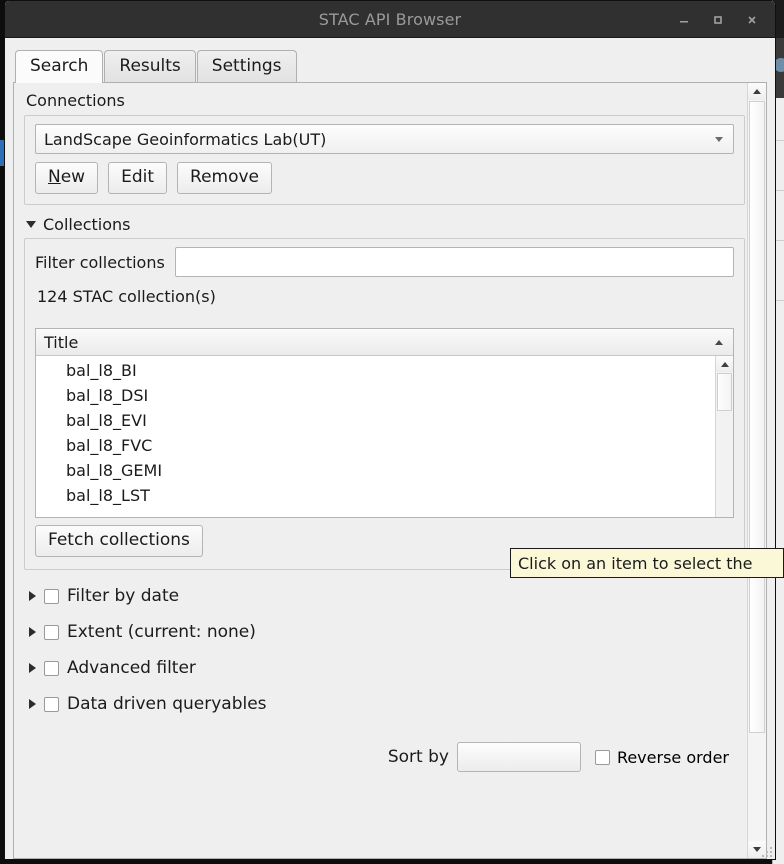 This screenshot has width=784, height=864. Describe the element at coordinates (384, 342) in the screenshot. I see `collections-column-header-title: Title` at that location.